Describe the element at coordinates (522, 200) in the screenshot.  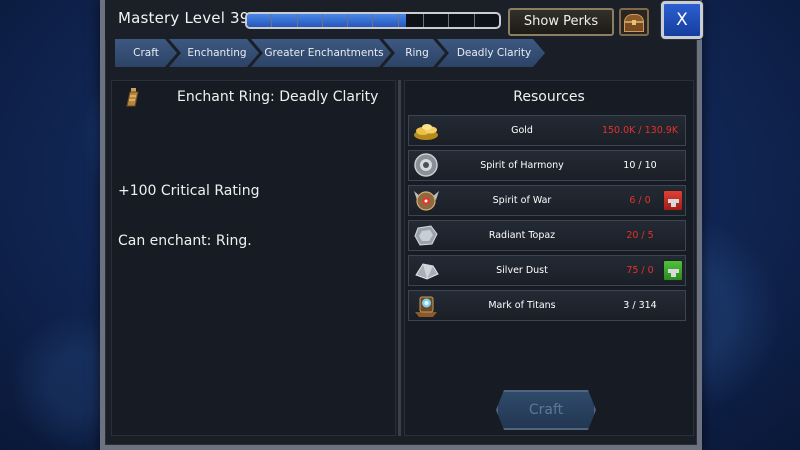
I see `resource-name: Spirit of War` at that location.